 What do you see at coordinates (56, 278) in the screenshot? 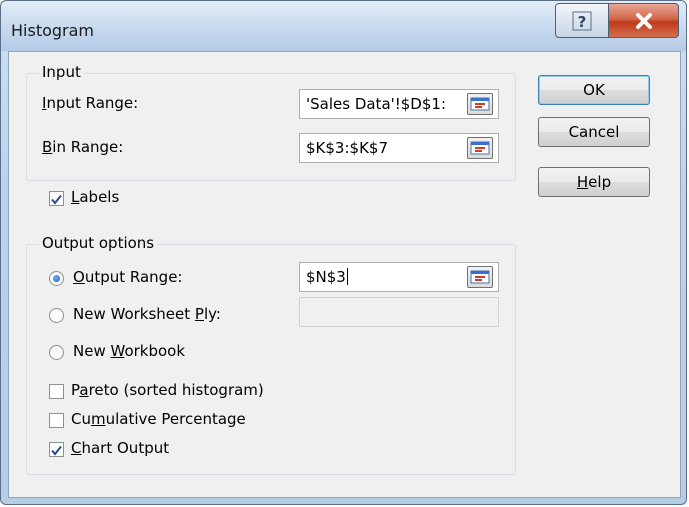
I see `output-range-radio` at bounding box center [56, 278].